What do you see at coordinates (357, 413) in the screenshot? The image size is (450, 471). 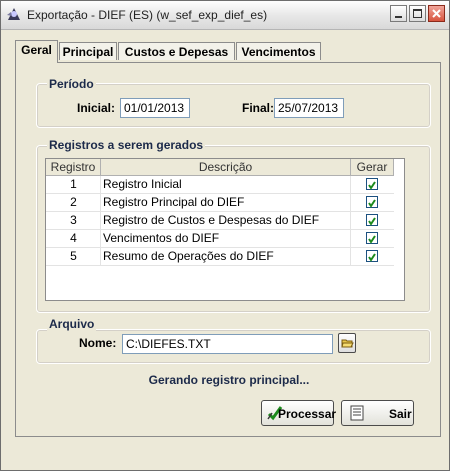 I see `exit-icon` at bounding box center [357, 413].